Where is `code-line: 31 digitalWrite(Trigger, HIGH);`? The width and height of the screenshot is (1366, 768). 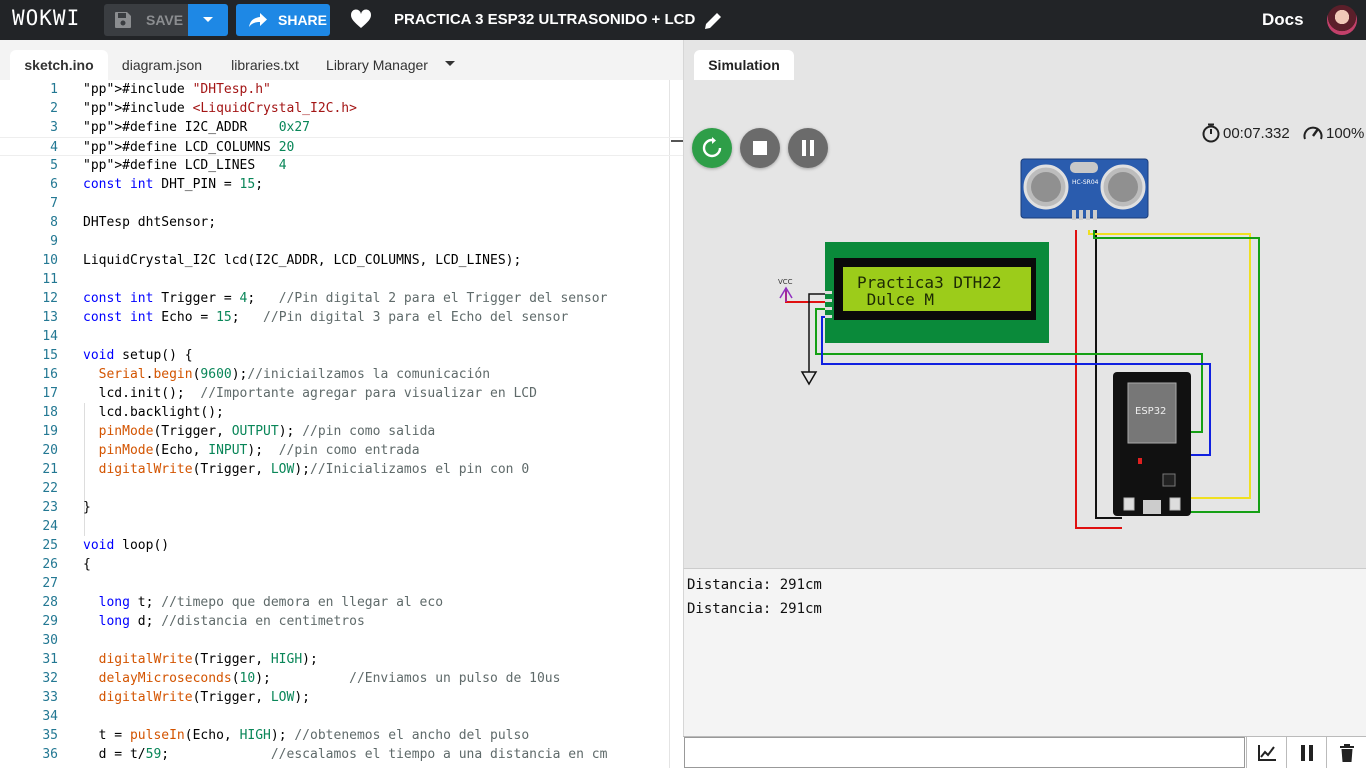 code-line: 31 digitalWrite(Trigger, HIGH); is located at coordinates (341, 659).